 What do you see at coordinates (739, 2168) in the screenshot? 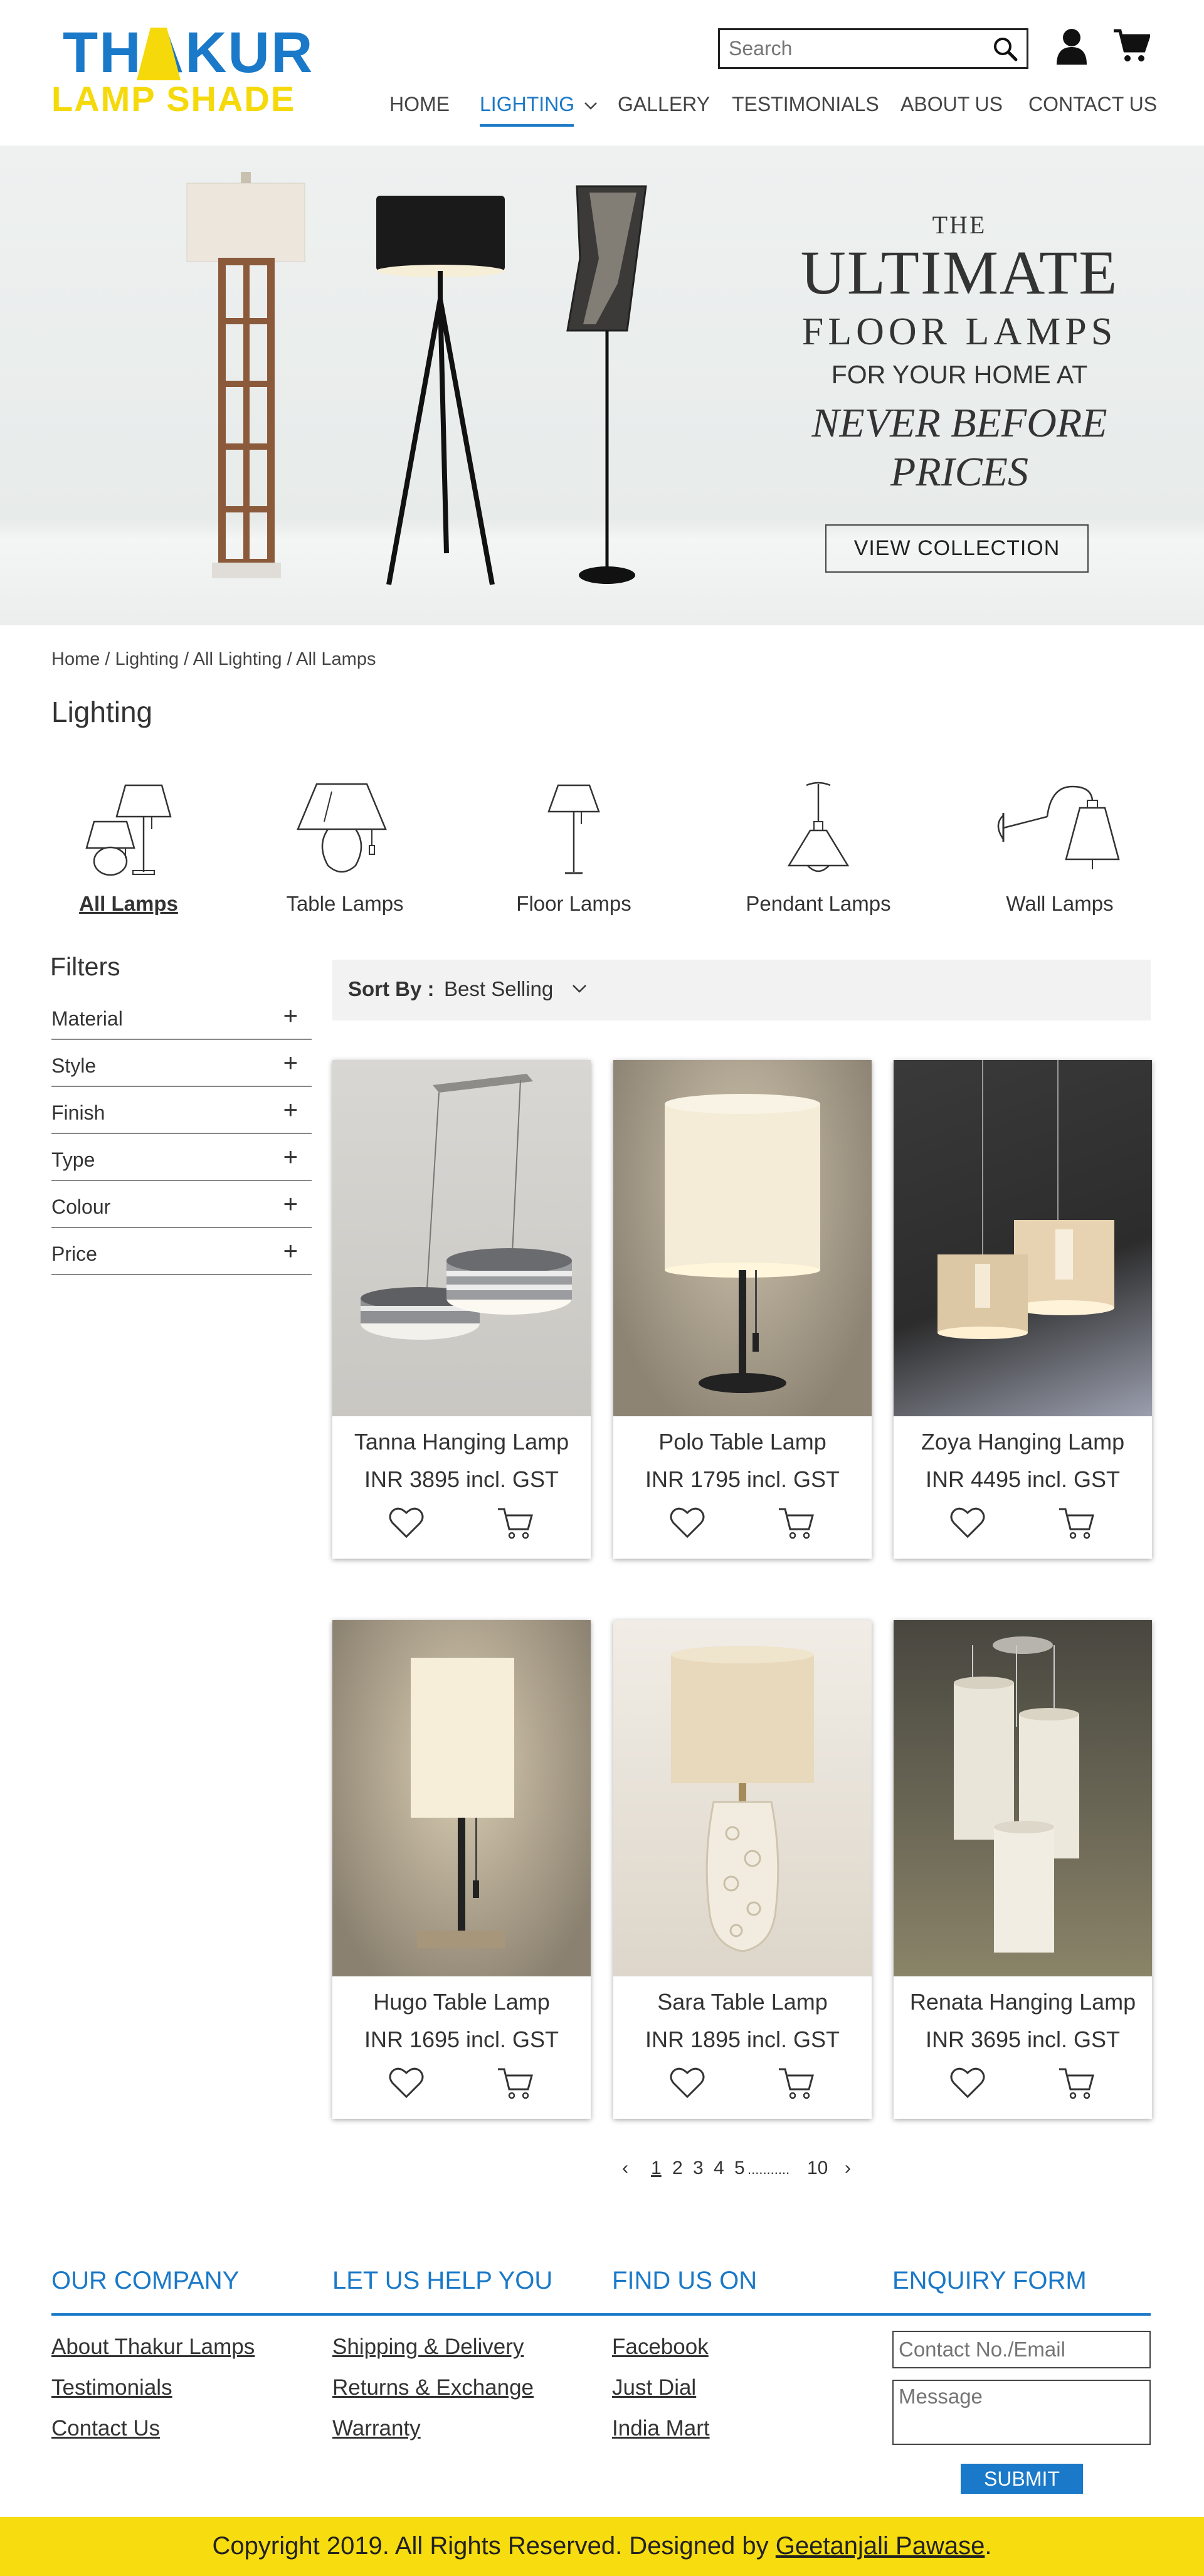
I see `pagination-page-5: 5` at bounding box center [739, 2168].